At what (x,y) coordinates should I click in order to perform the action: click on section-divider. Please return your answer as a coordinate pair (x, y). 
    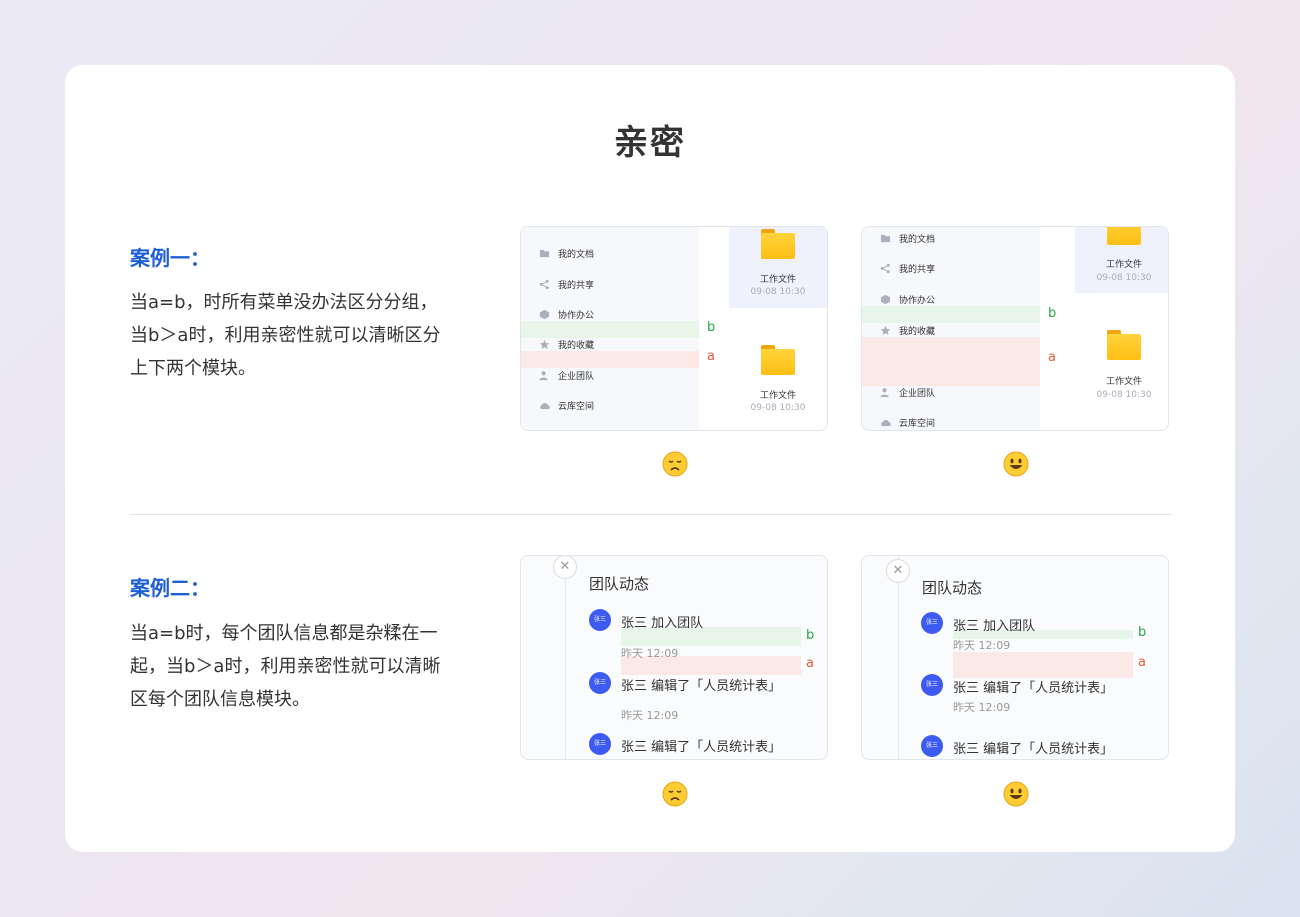
    Looking at the image, I should click on (650, 514).